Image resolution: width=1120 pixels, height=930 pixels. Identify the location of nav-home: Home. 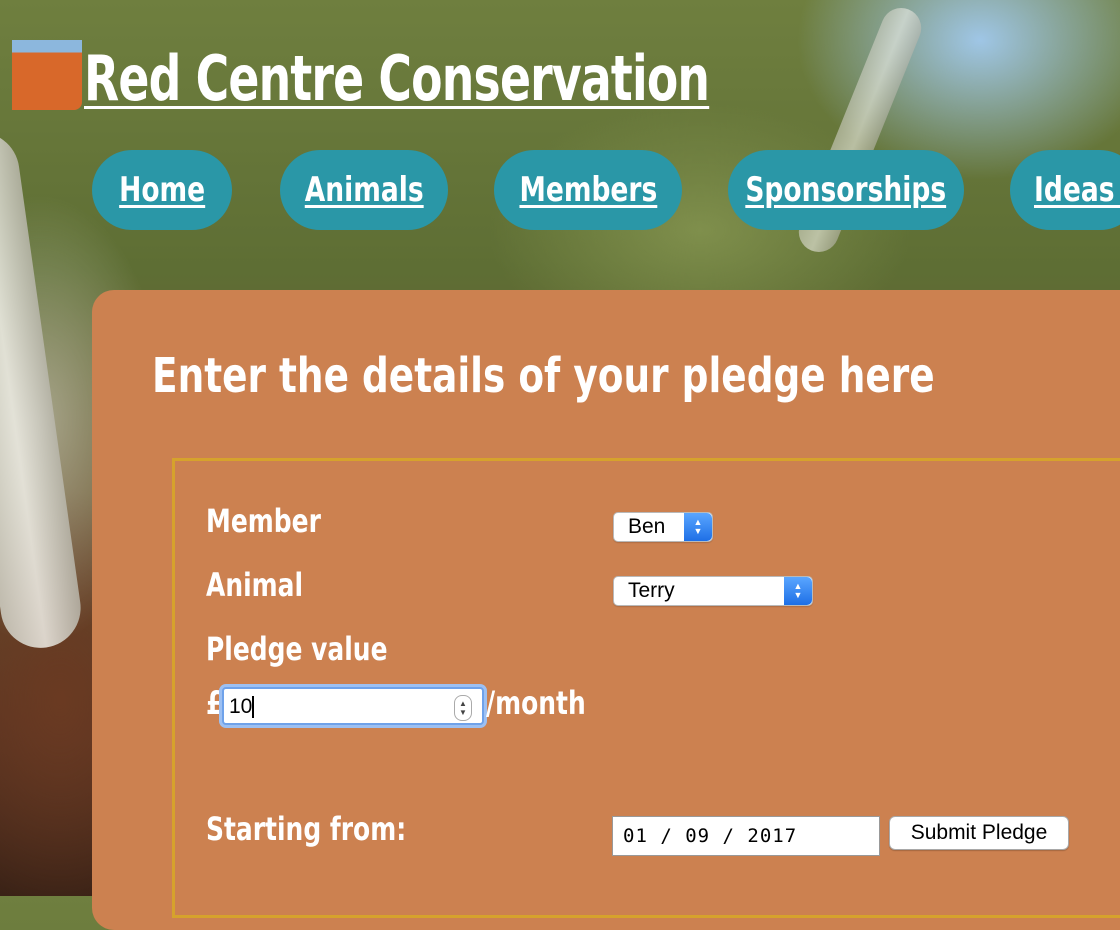
(162, 190).